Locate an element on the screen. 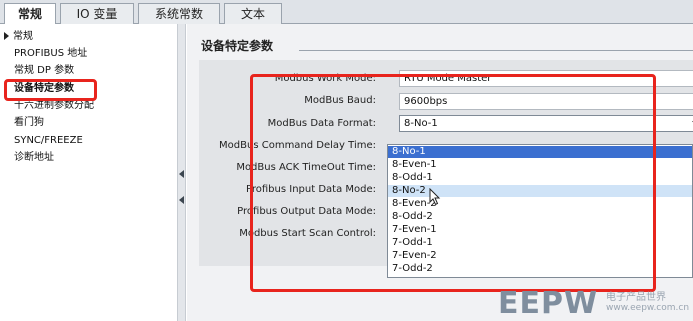 The image size is (693, 321). collapse-left-icon is located at coordinates (181, 174).